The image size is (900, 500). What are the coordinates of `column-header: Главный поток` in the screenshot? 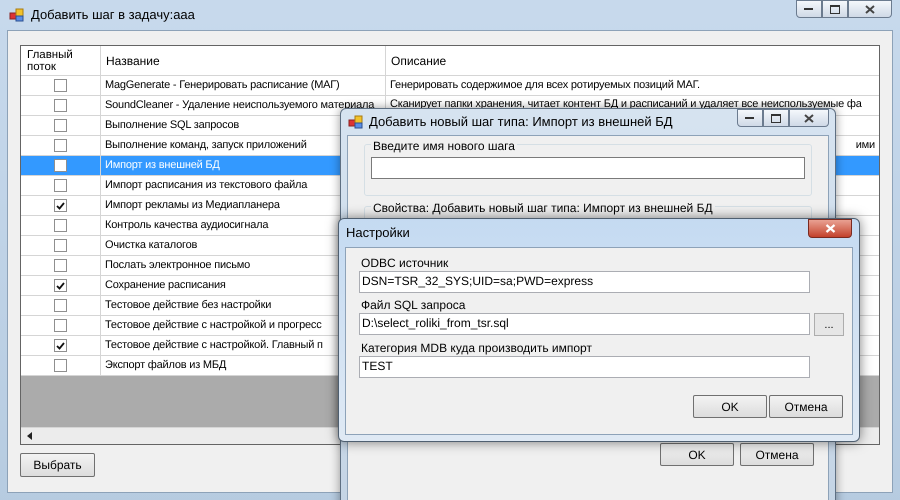 It's located at (61, 60).